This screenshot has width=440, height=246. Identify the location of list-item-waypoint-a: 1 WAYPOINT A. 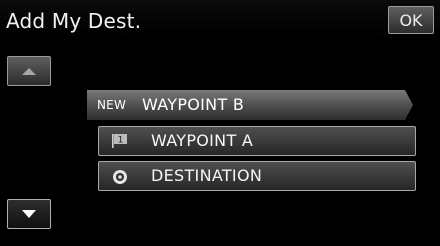
(257, 141).